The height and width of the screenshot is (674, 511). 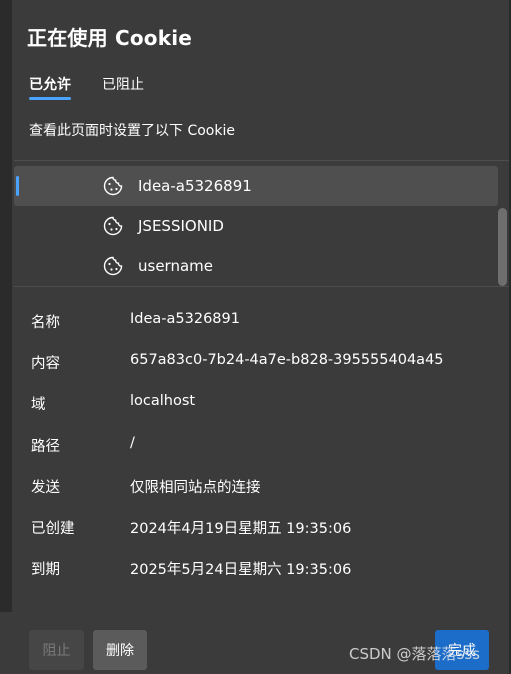 What do you see at coordinates (181, 226) in the screenshot?
I see `cookie-name: JSESSIONID` at bounding box center [181, 226].